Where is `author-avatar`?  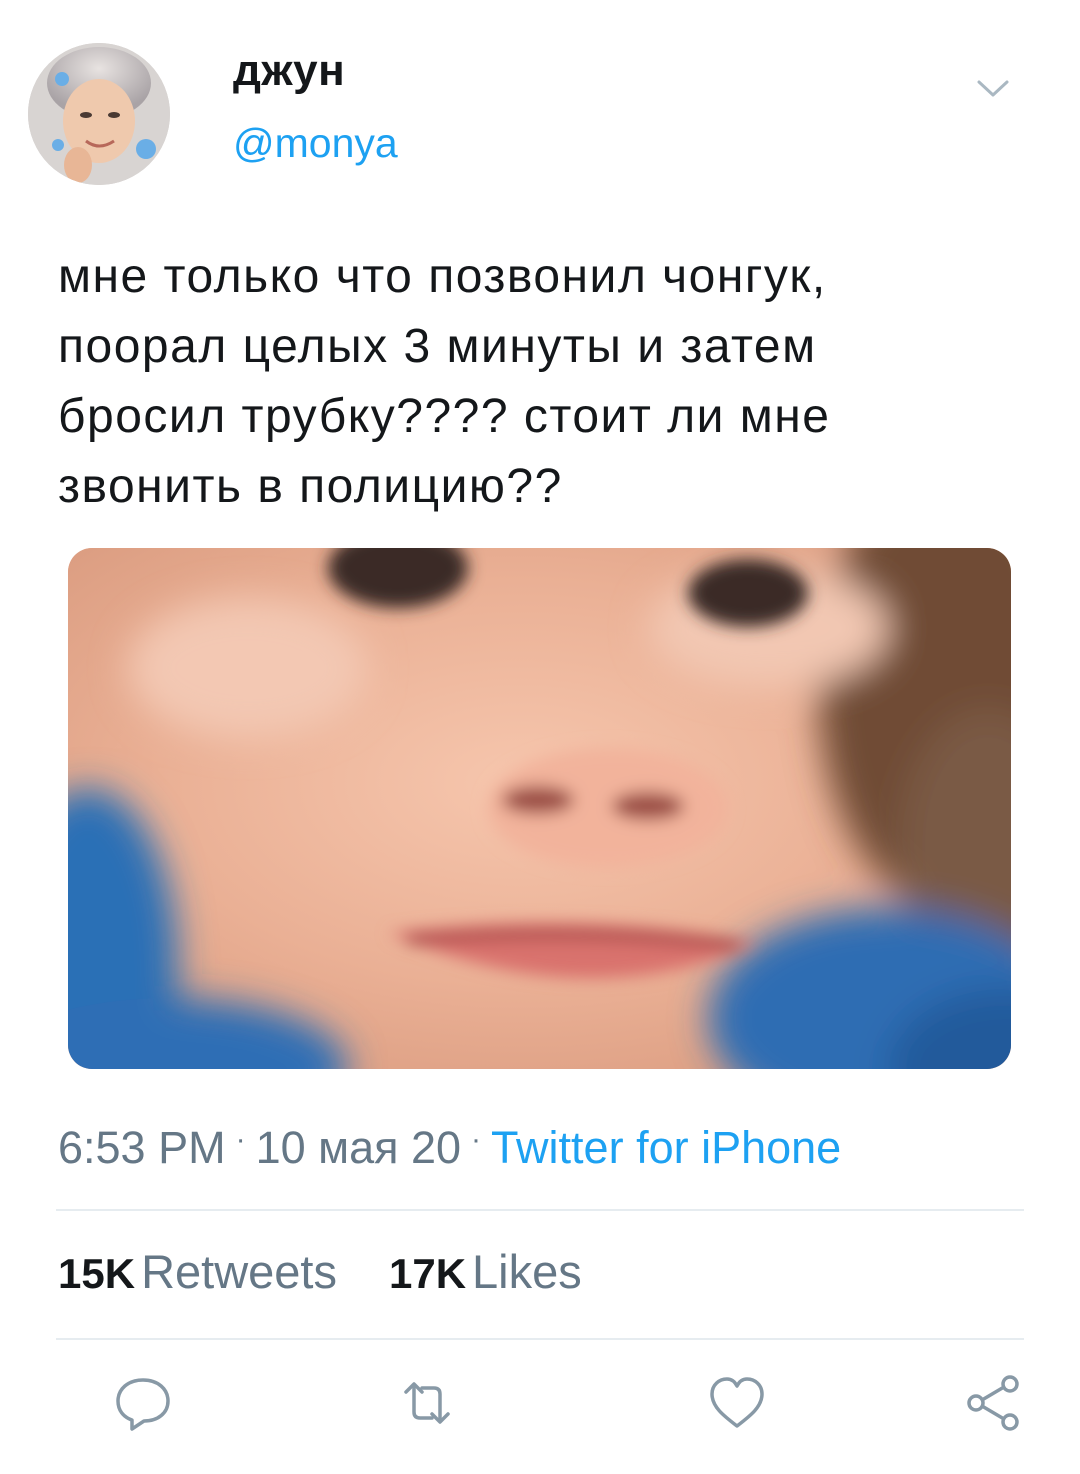 author-avatar is located at coordinates (99, 114).